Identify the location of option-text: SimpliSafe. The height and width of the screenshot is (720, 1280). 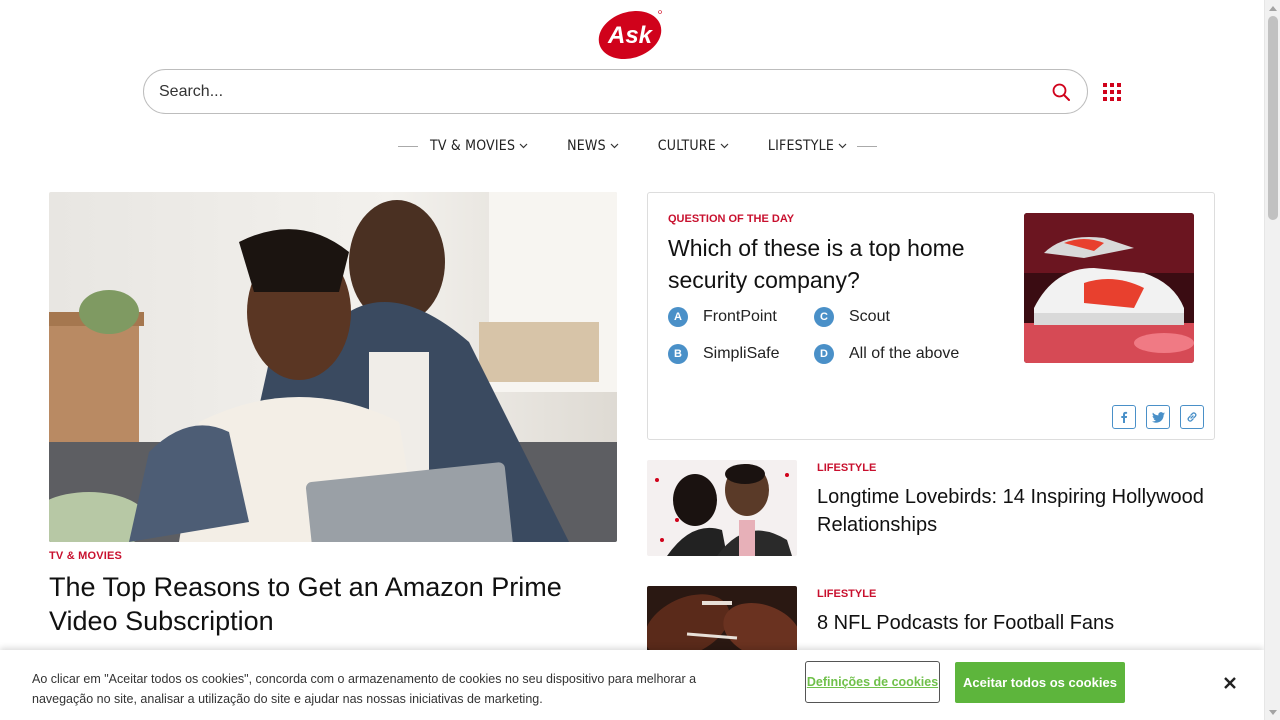
(741, 353).